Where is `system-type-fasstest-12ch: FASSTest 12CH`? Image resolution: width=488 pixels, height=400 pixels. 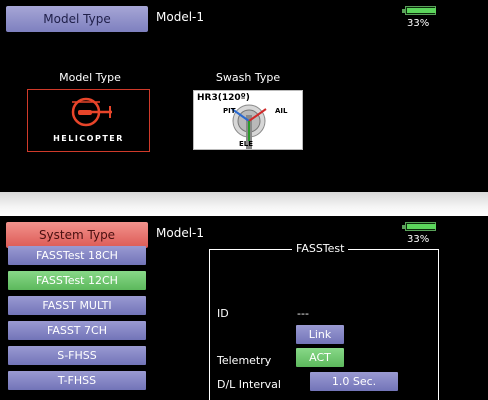 system-type-fasstest-12ch: FASSTest 12CH is located at coordinates (77, 280).